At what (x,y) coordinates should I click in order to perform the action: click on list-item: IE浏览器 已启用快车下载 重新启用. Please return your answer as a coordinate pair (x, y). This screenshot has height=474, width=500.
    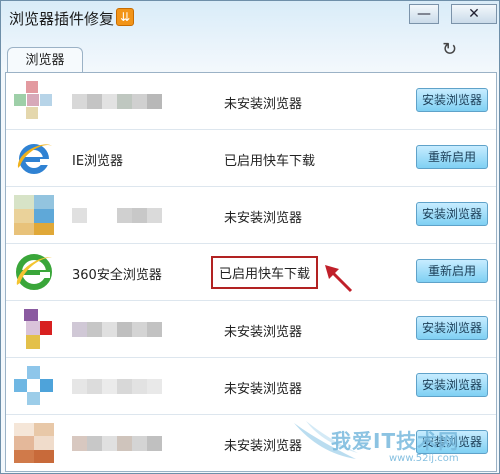
    Looking at the image, I should click on (251, 158).